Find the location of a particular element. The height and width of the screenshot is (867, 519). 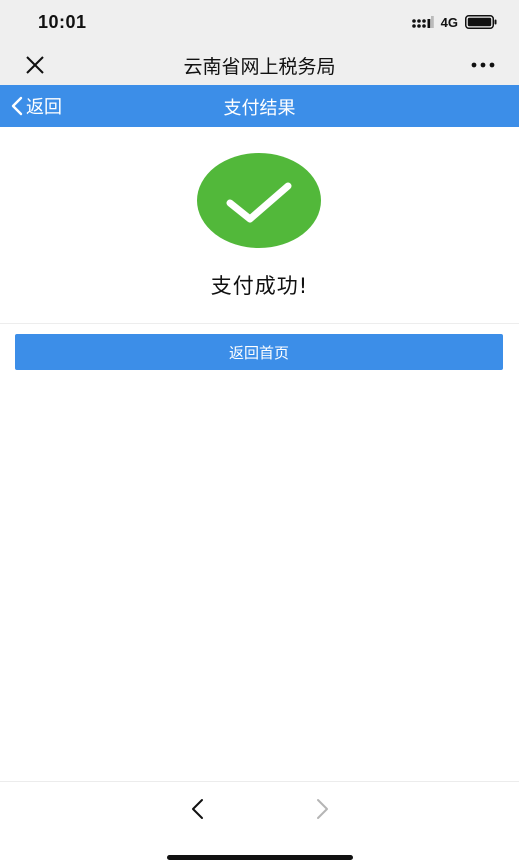

nav-bar: 返回 支付结果 is located at coordinates (259, 106).